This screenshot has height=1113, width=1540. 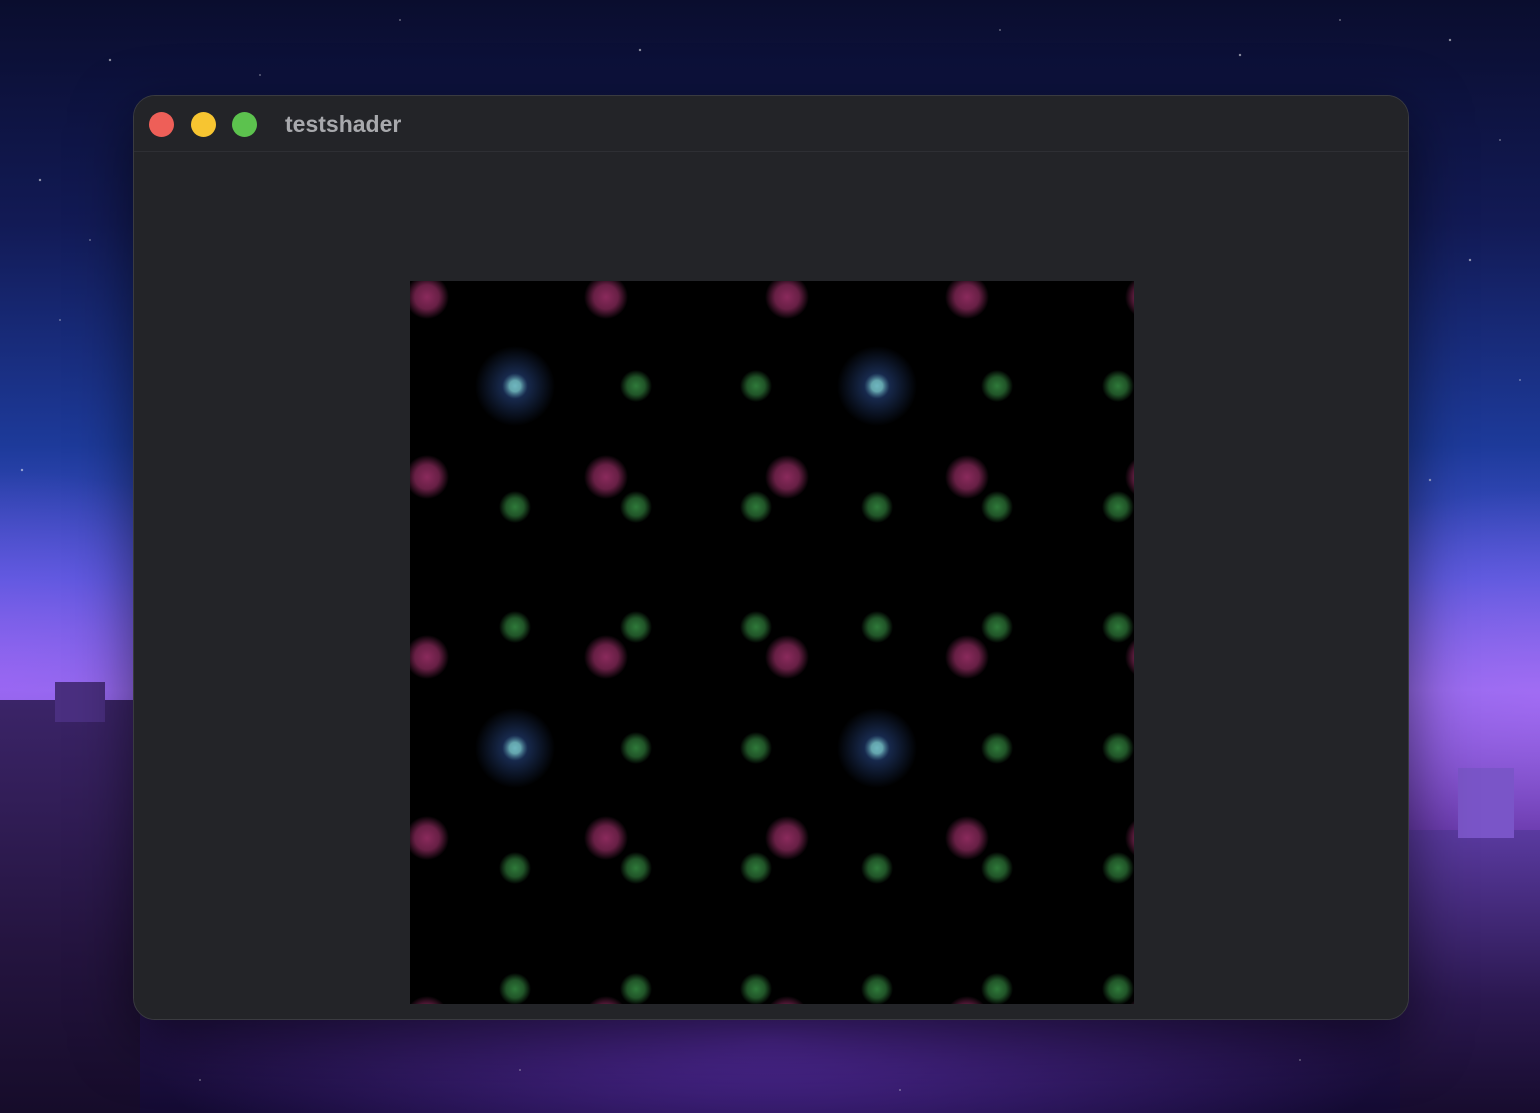 I want to click on window-titlebar: testshader, so click(x=771, y=124).